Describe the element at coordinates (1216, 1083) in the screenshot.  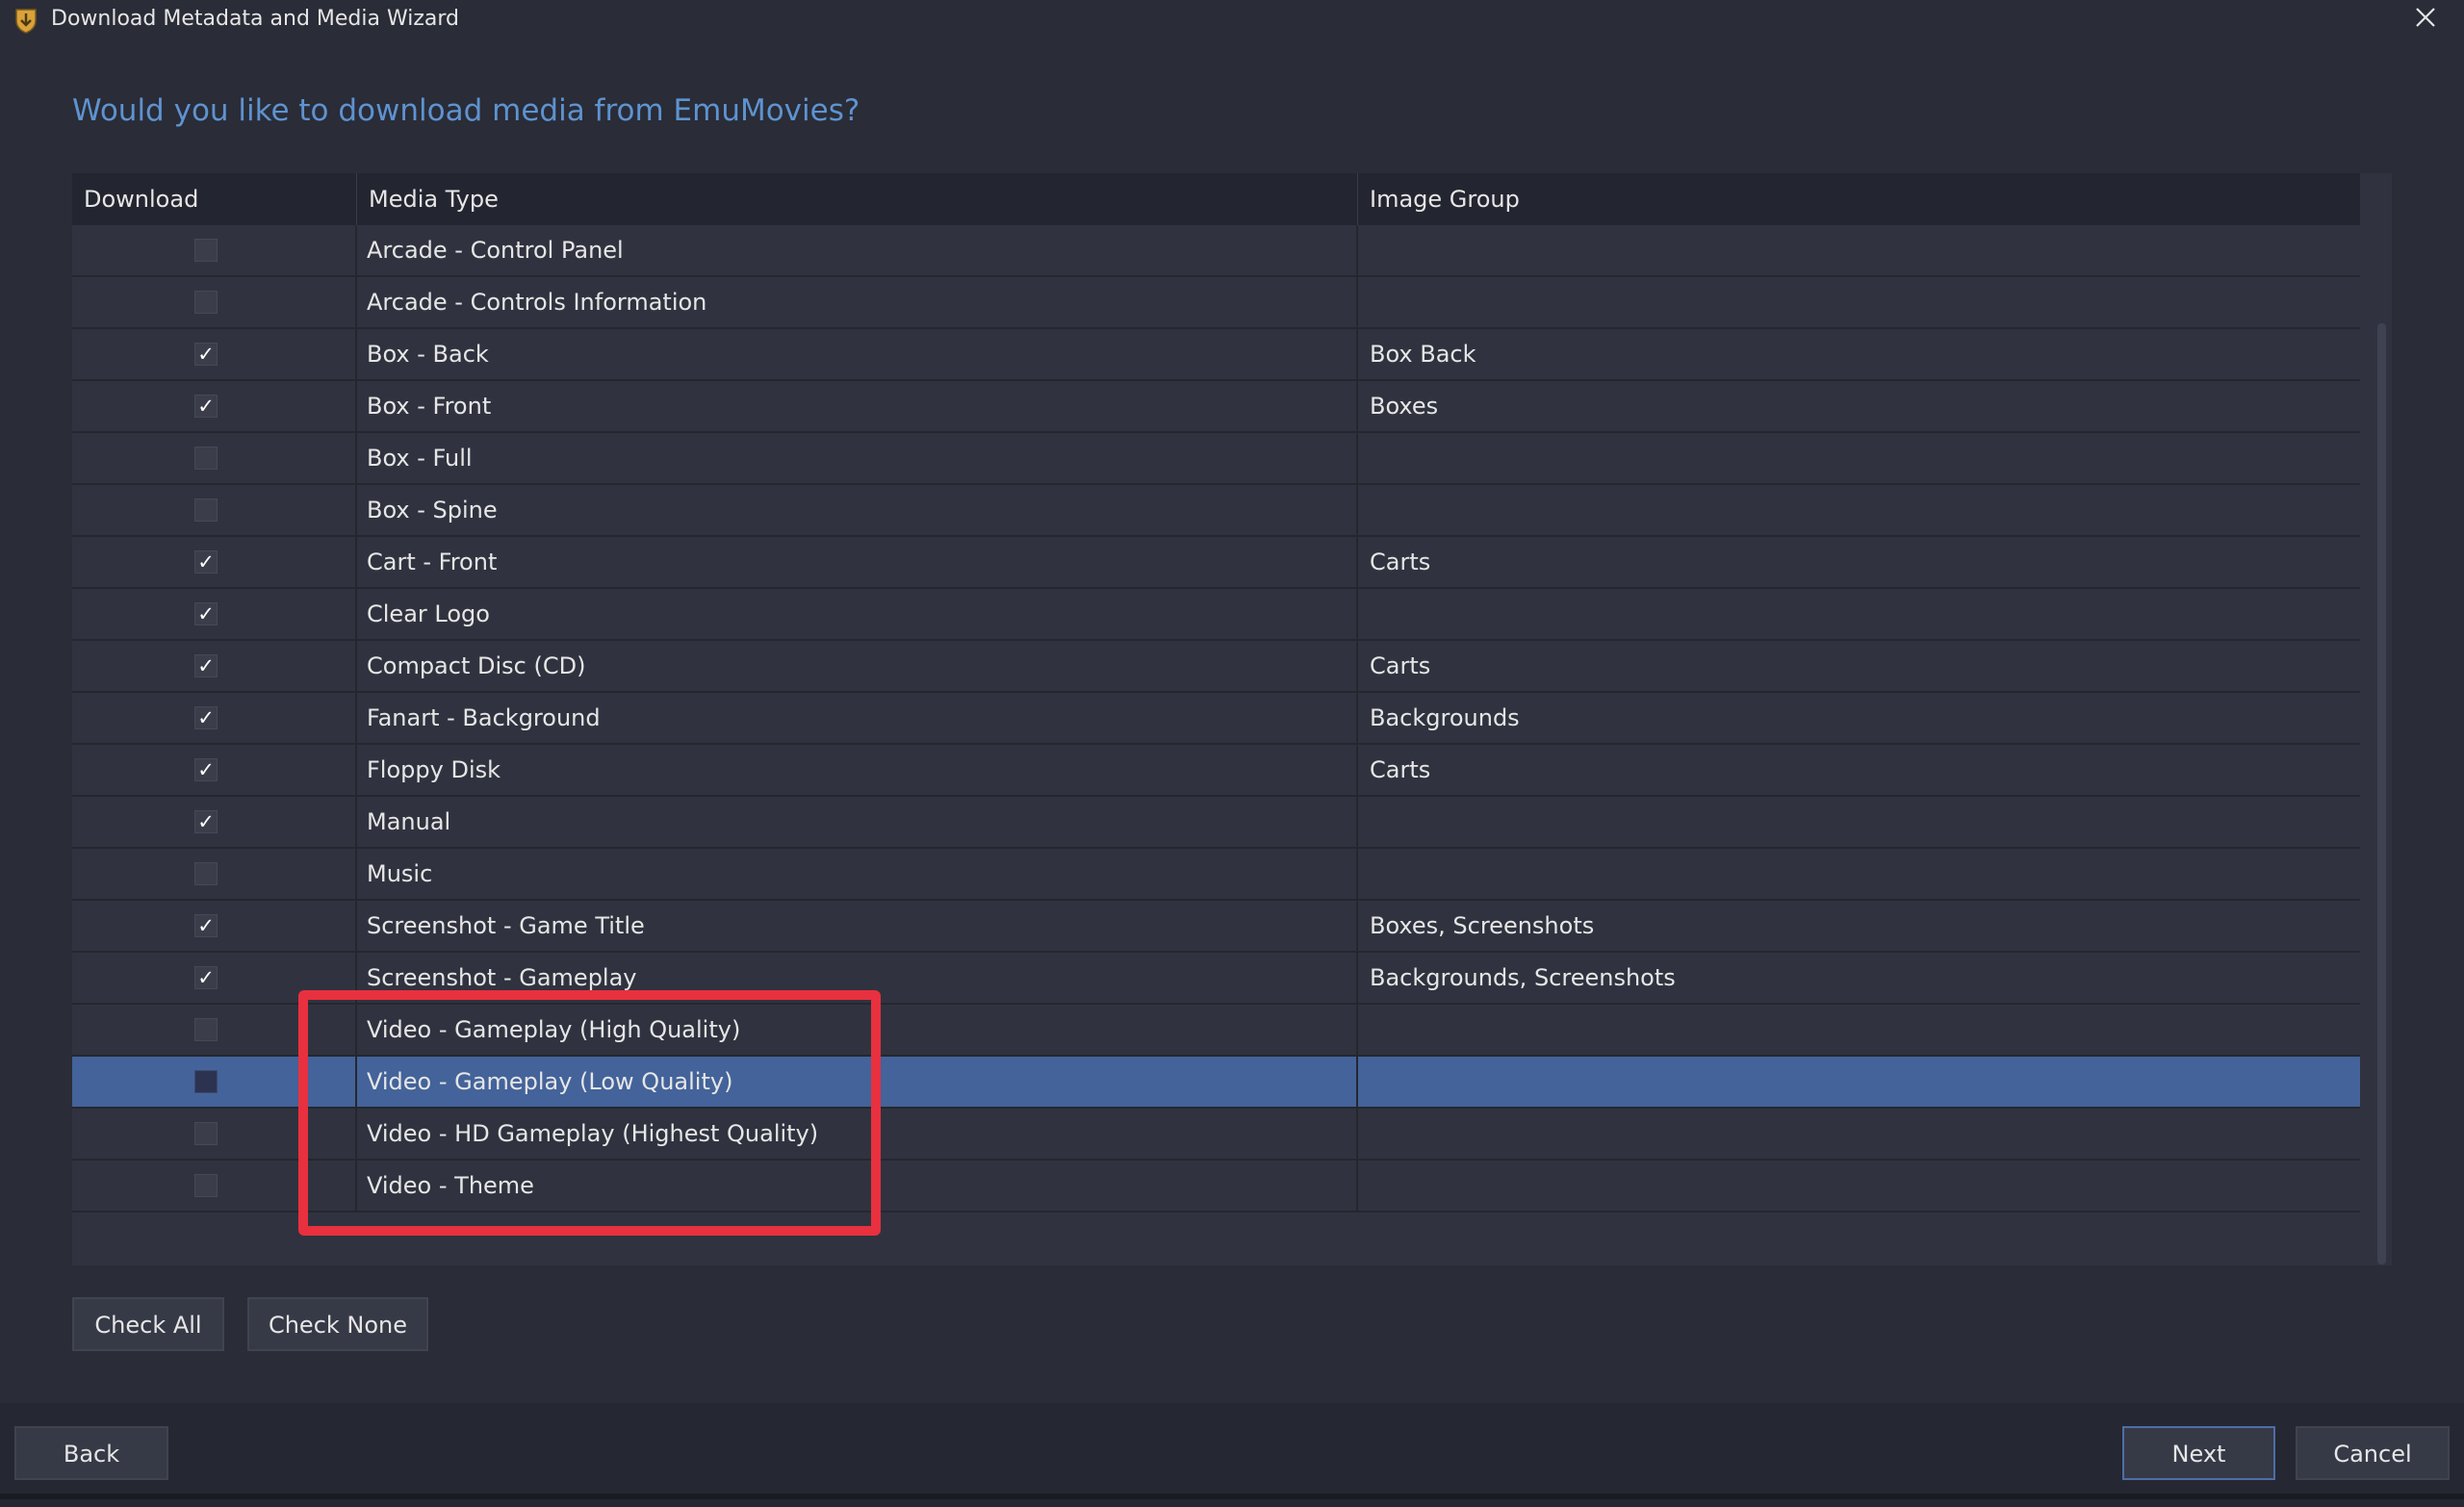
I see `table-row: Video - Gameplay (Low Quality)` at that location.